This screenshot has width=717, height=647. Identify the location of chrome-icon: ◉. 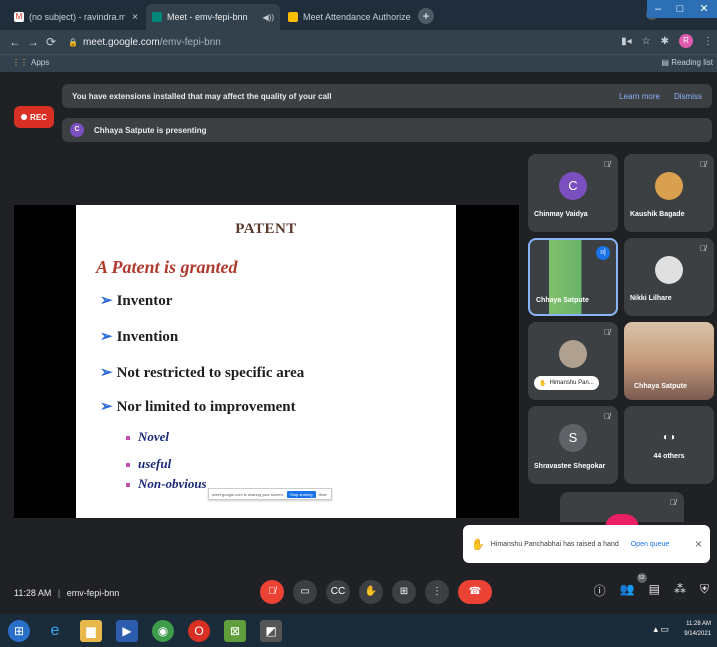
(163, 630).